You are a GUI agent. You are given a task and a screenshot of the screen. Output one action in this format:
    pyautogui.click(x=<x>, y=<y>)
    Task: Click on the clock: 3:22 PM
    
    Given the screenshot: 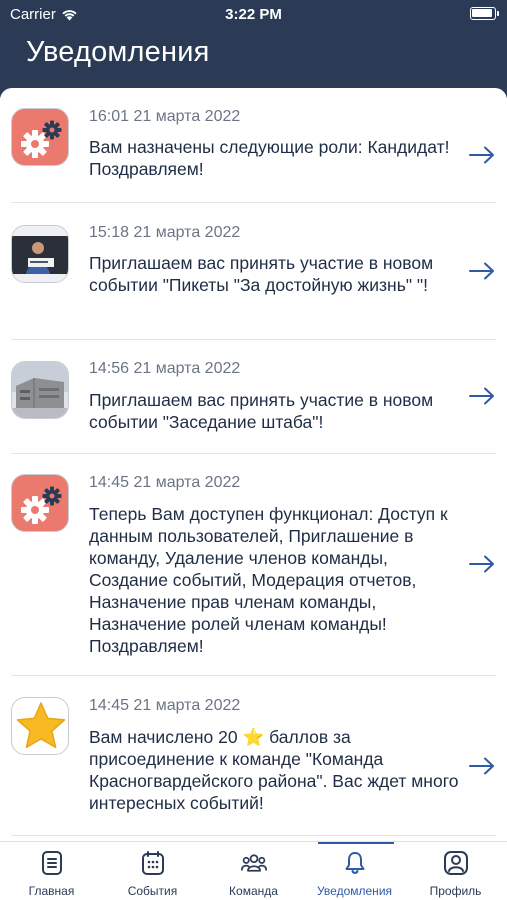 What is the action you would take?
    pyautogui.click(x=253, y=14)
    